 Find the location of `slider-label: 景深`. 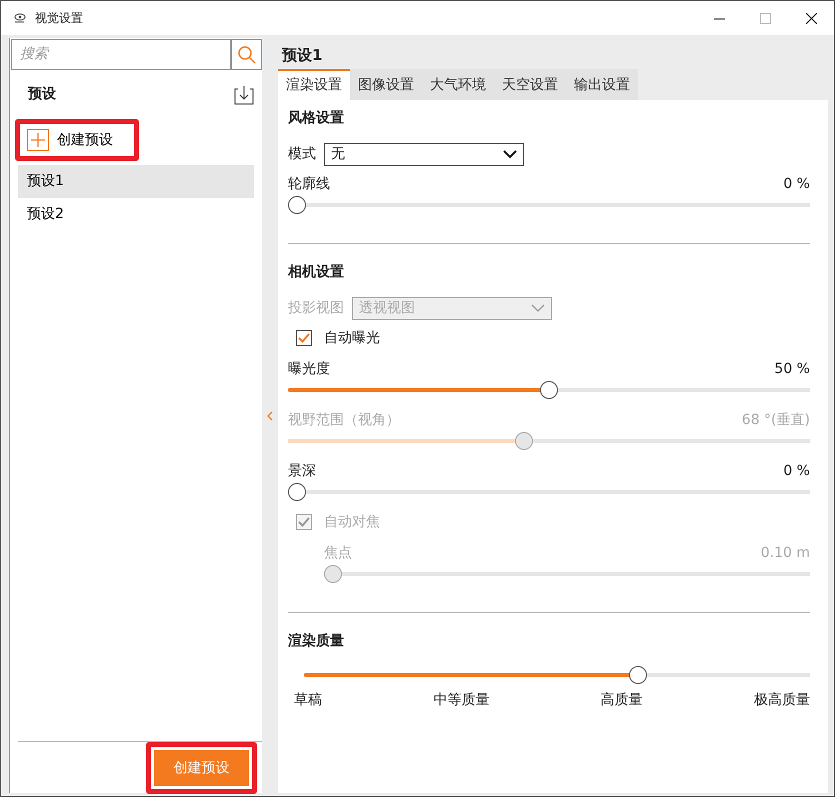

slider-label: 景深 is located at coordinates (302, 471).